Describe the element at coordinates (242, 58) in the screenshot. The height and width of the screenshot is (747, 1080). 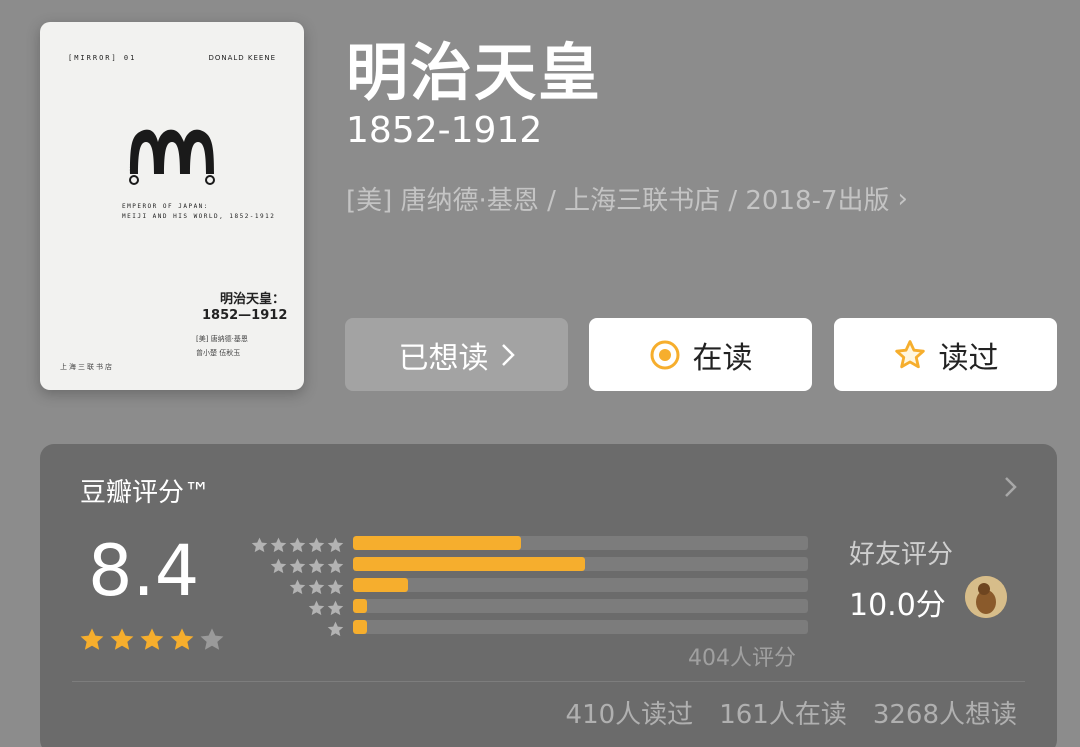
I see `cover-author: DONALD KEENE` at that location.